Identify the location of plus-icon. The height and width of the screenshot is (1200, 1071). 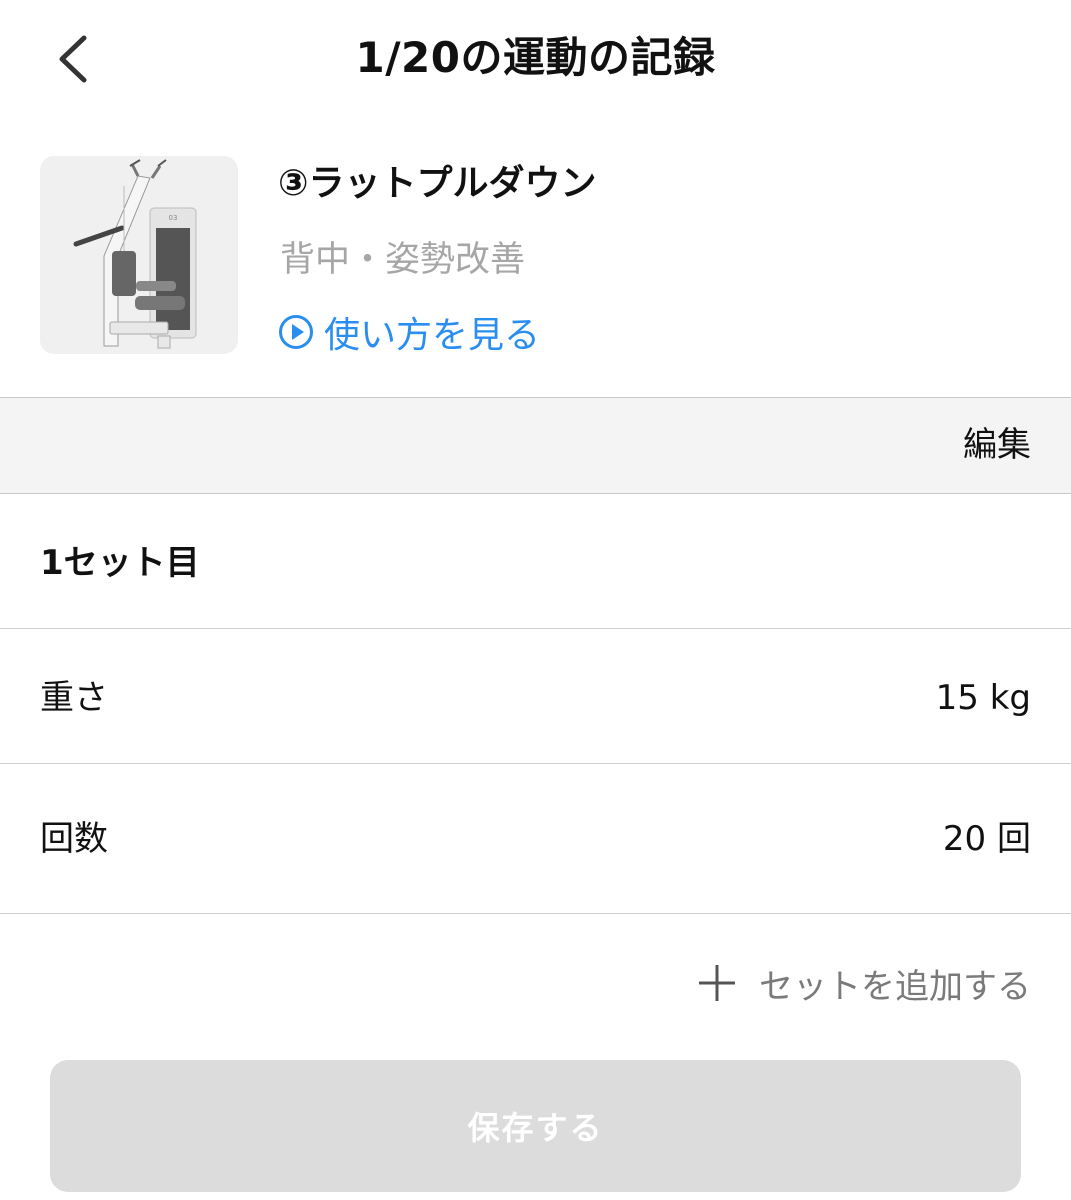
(717, 983).